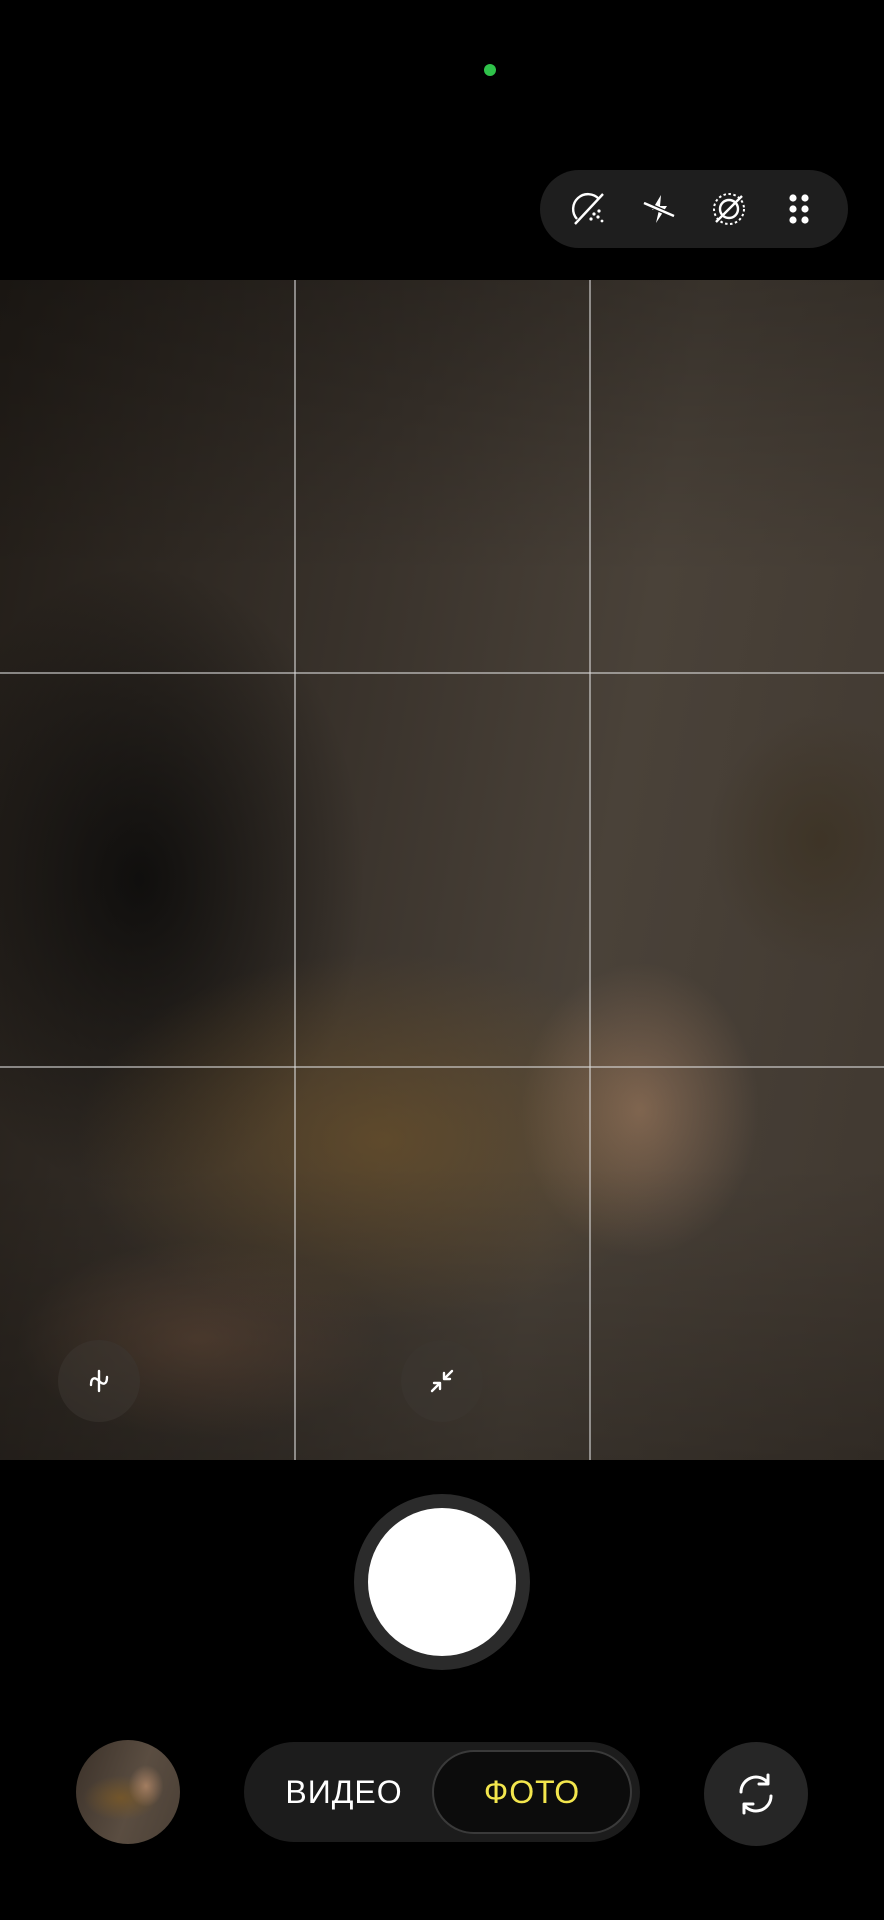  I want to click on mode-photo: ФОТО, so click(532, 1792).